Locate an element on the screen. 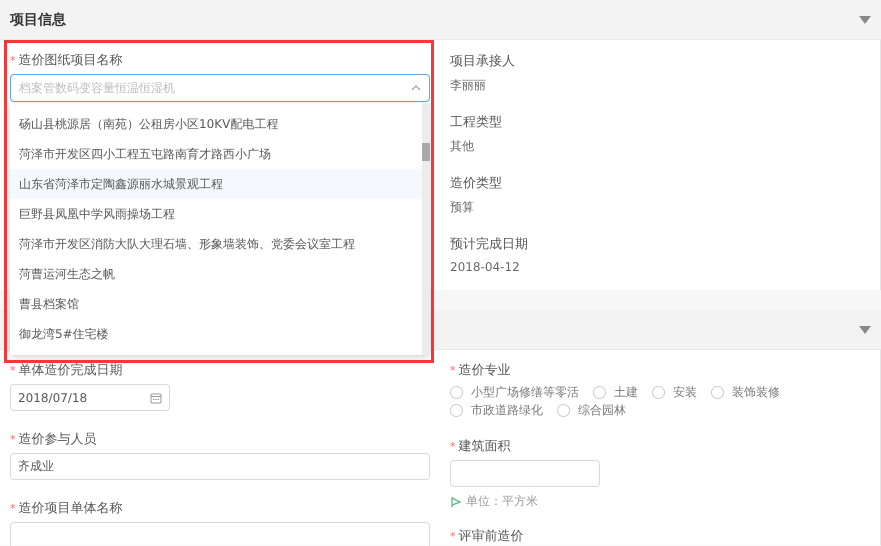  dropdown-option: 山东省菏泽市定陶鑫源丽水城景观工程 is located at coordinates (216, 184).